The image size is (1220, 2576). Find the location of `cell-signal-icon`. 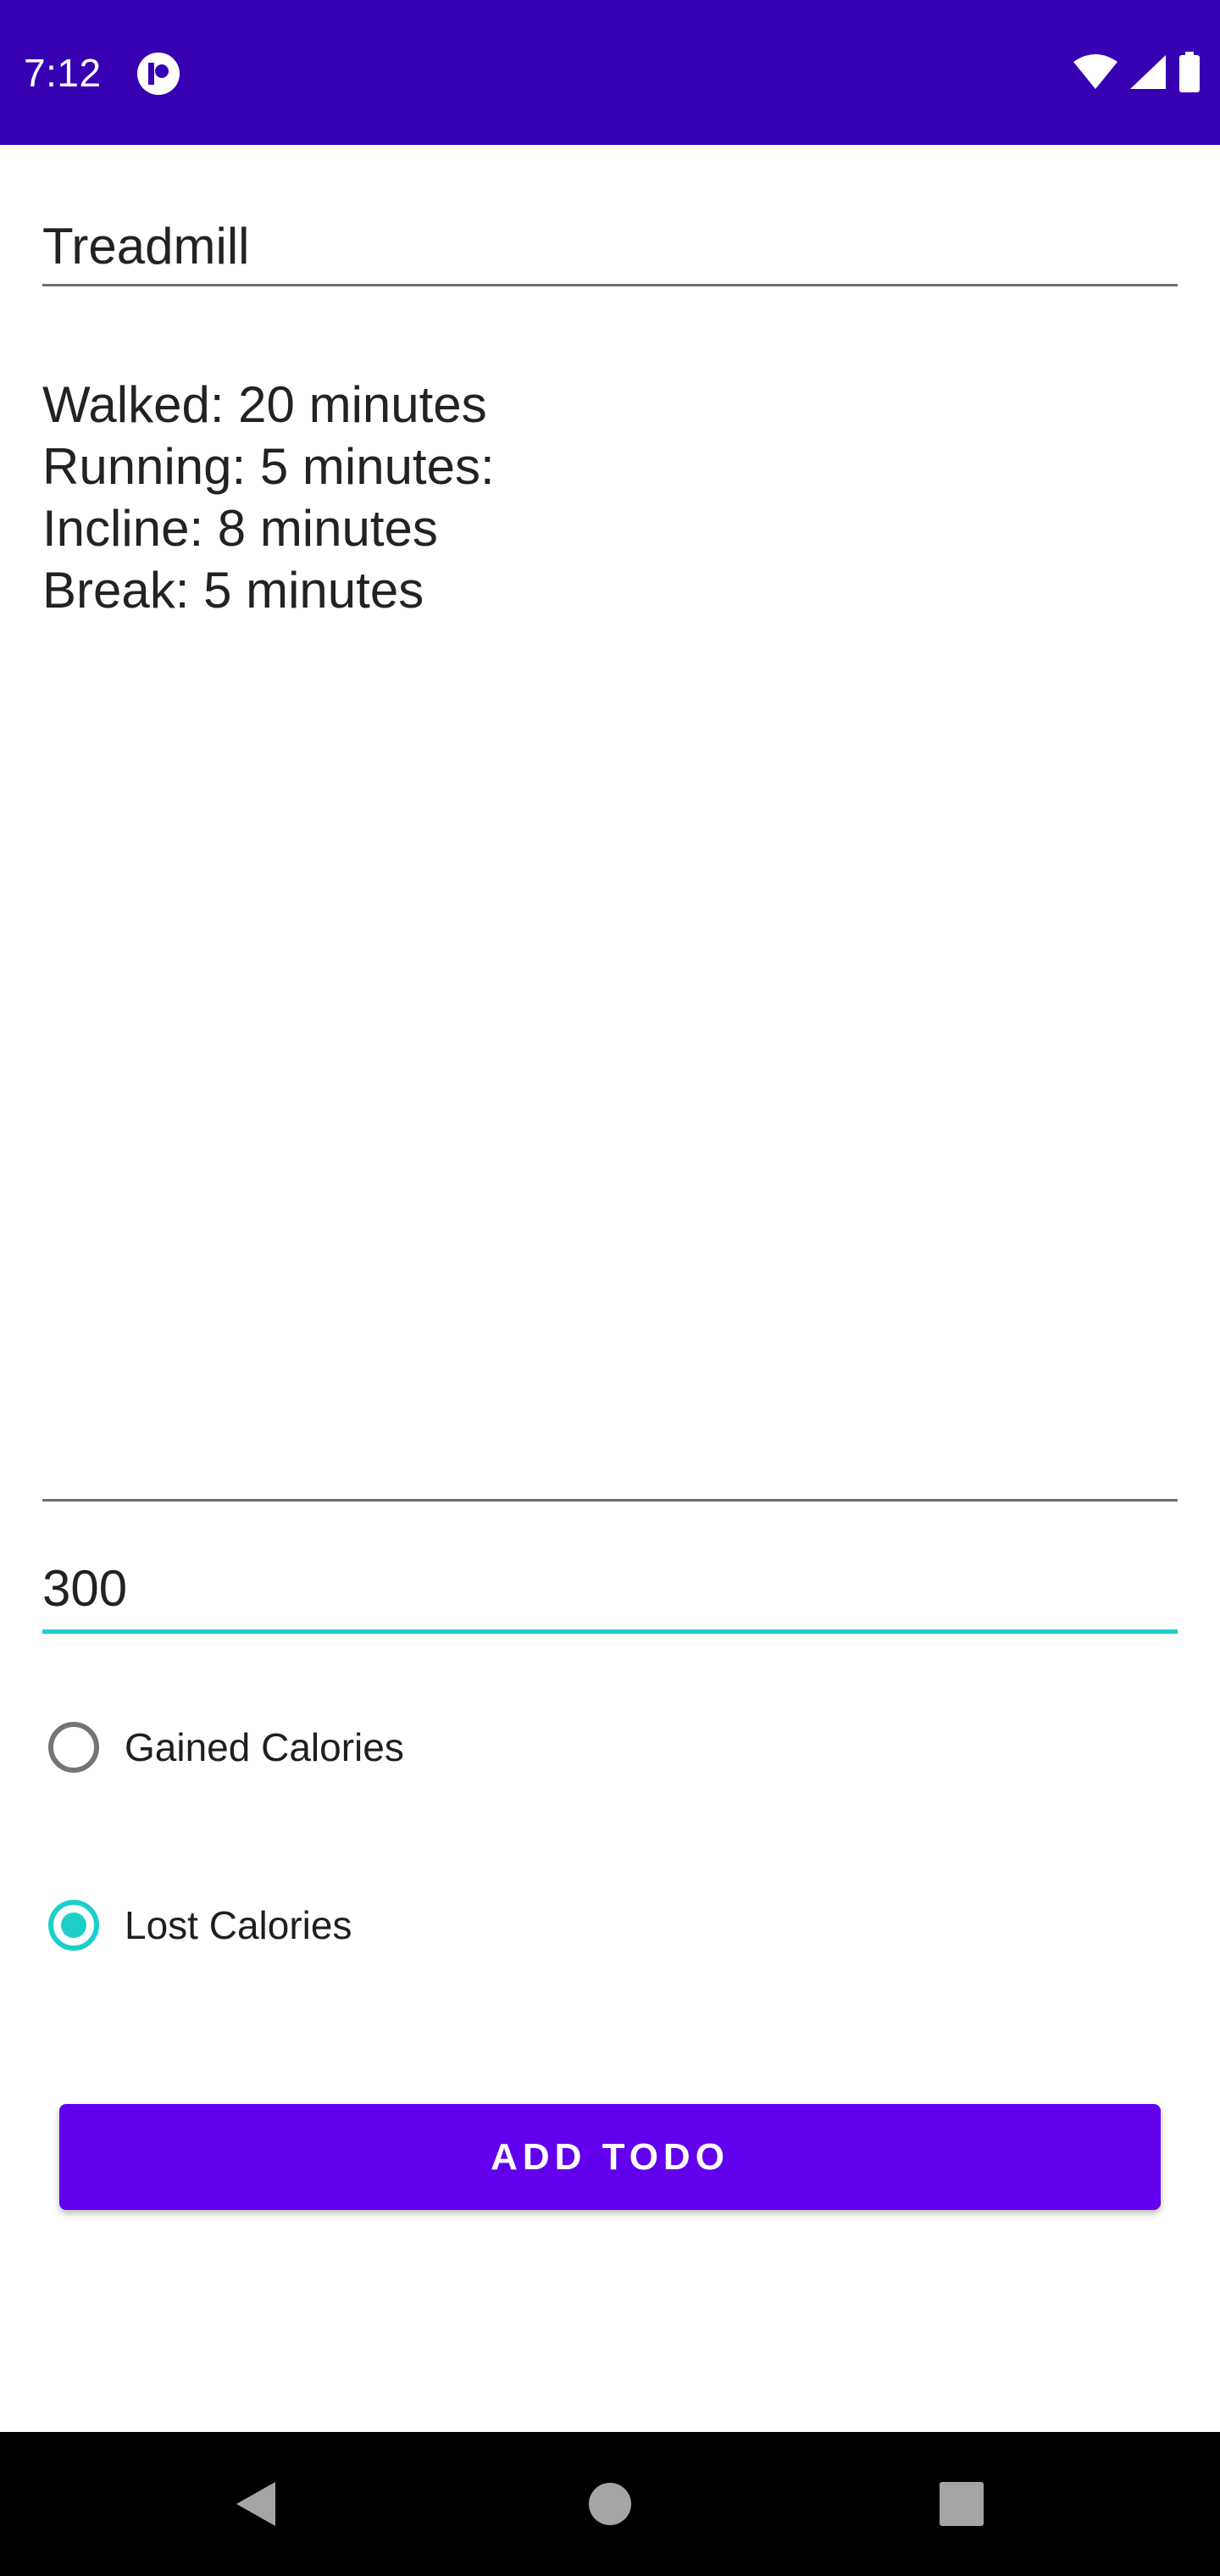

cell-signal-icon is located at coordinates (1147, 74).